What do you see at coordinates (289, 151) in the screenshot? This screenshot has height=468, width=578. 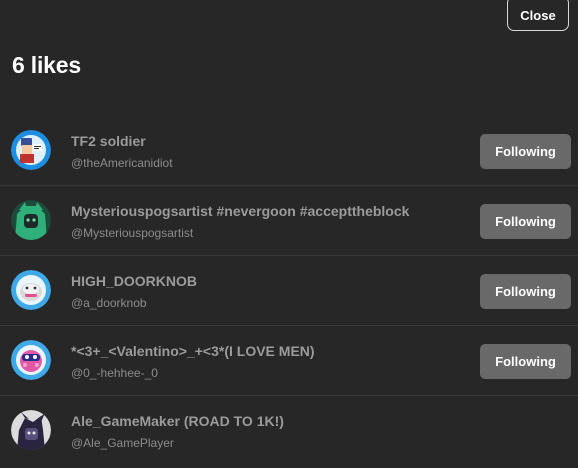 I see `list-item: TF2 soldier @theAmericanidiot Following` at bounding box center [289, 151].